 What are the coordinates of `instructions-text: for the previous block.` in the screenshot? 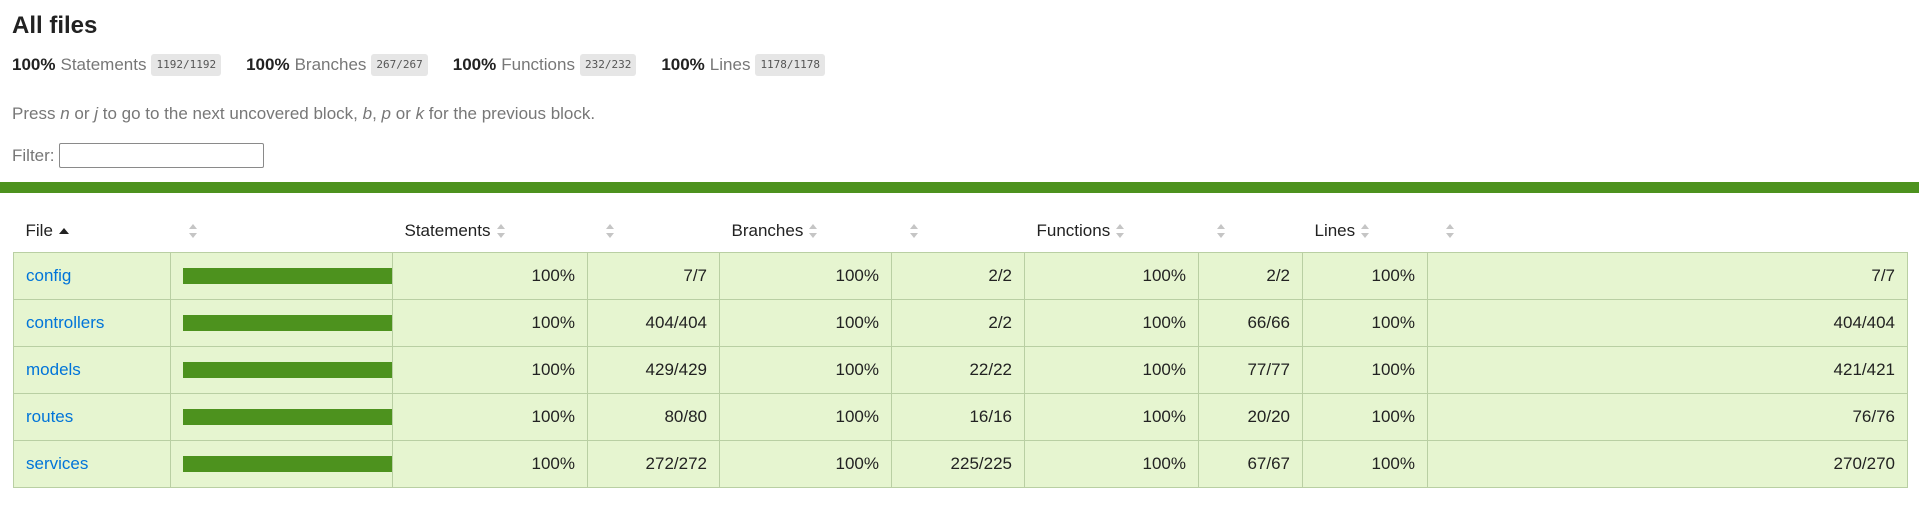 It's located at (510, 113).